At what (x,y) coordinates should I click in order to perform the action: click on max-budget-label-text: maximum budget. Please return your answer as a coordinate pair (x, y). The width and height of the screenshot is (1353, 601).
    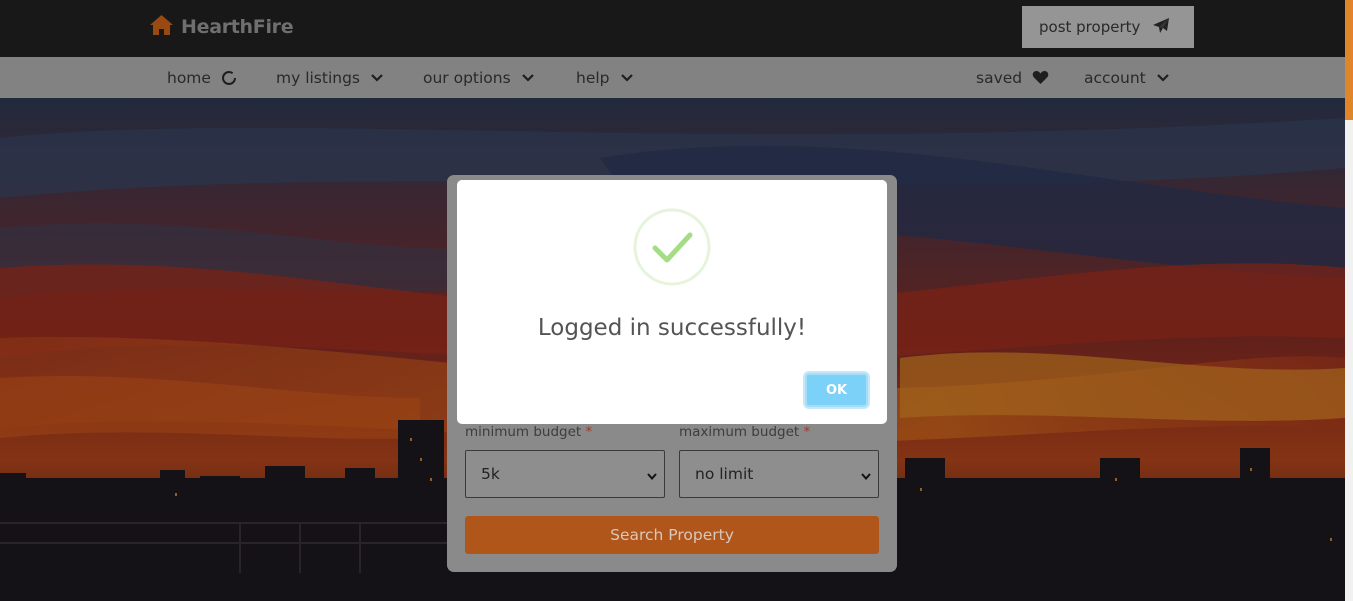
    Looking at the image, I should click on (739, 432).